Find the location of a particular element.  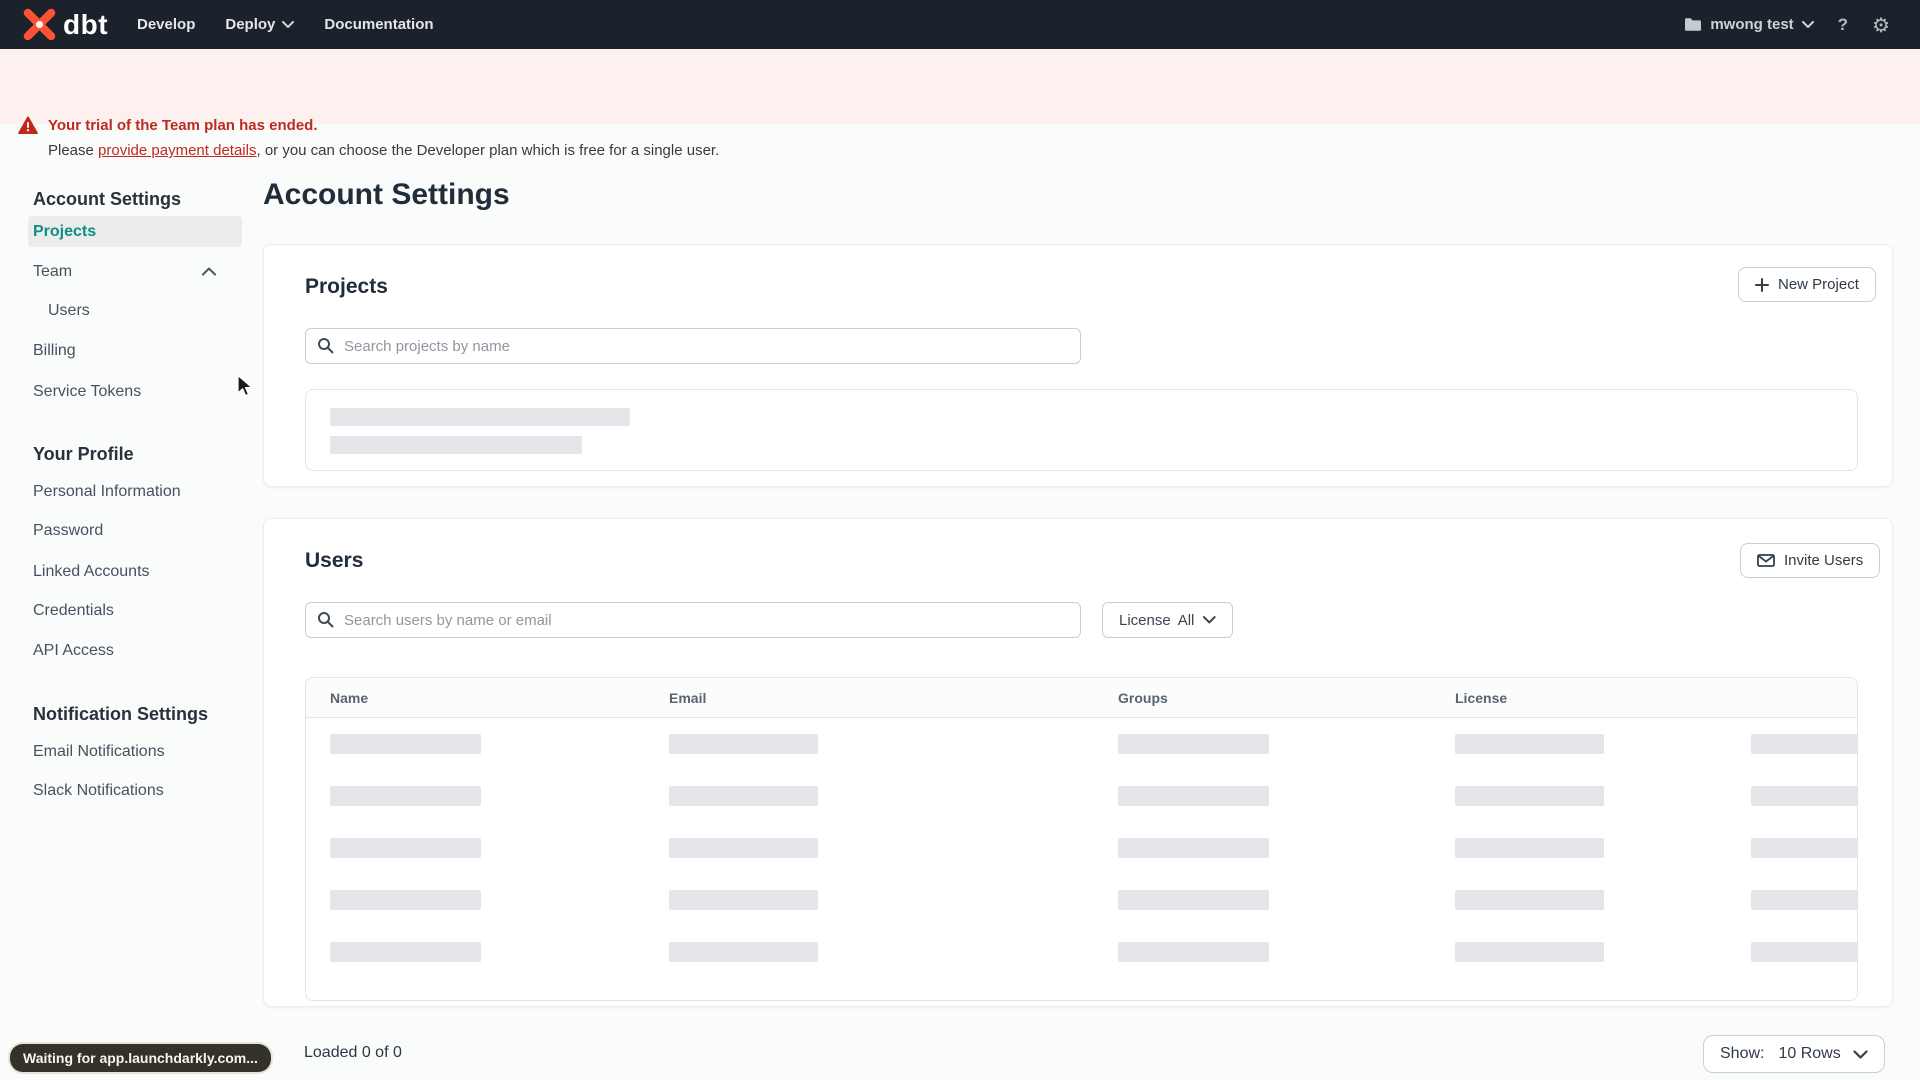

envelope-icon is located at coordinates (1766, 560).